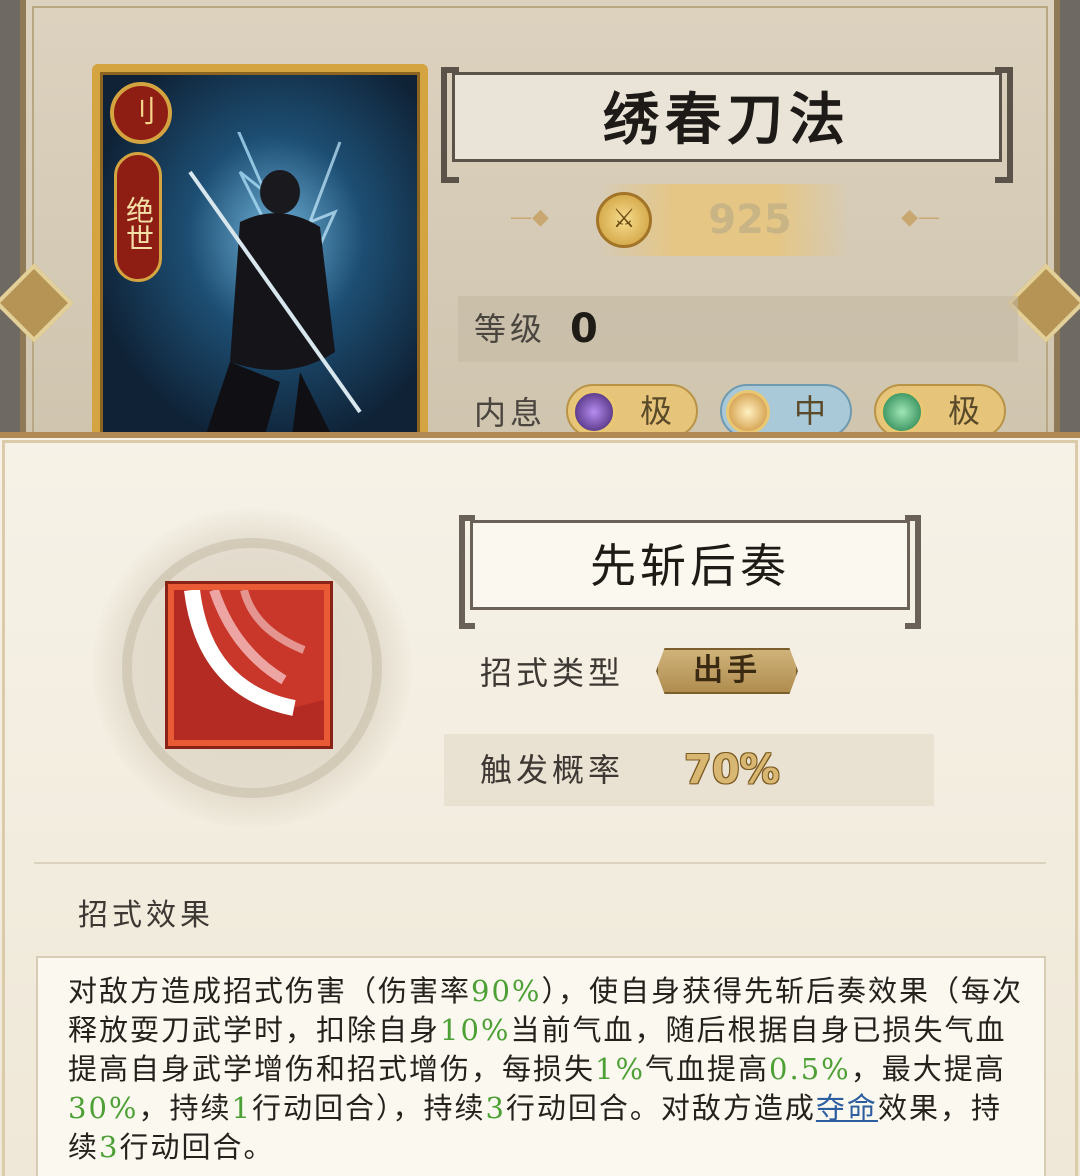 The height and width of the screenshot is (1176, 1080). I want to click on duoming-link: 夺命, so click(847, 1108).